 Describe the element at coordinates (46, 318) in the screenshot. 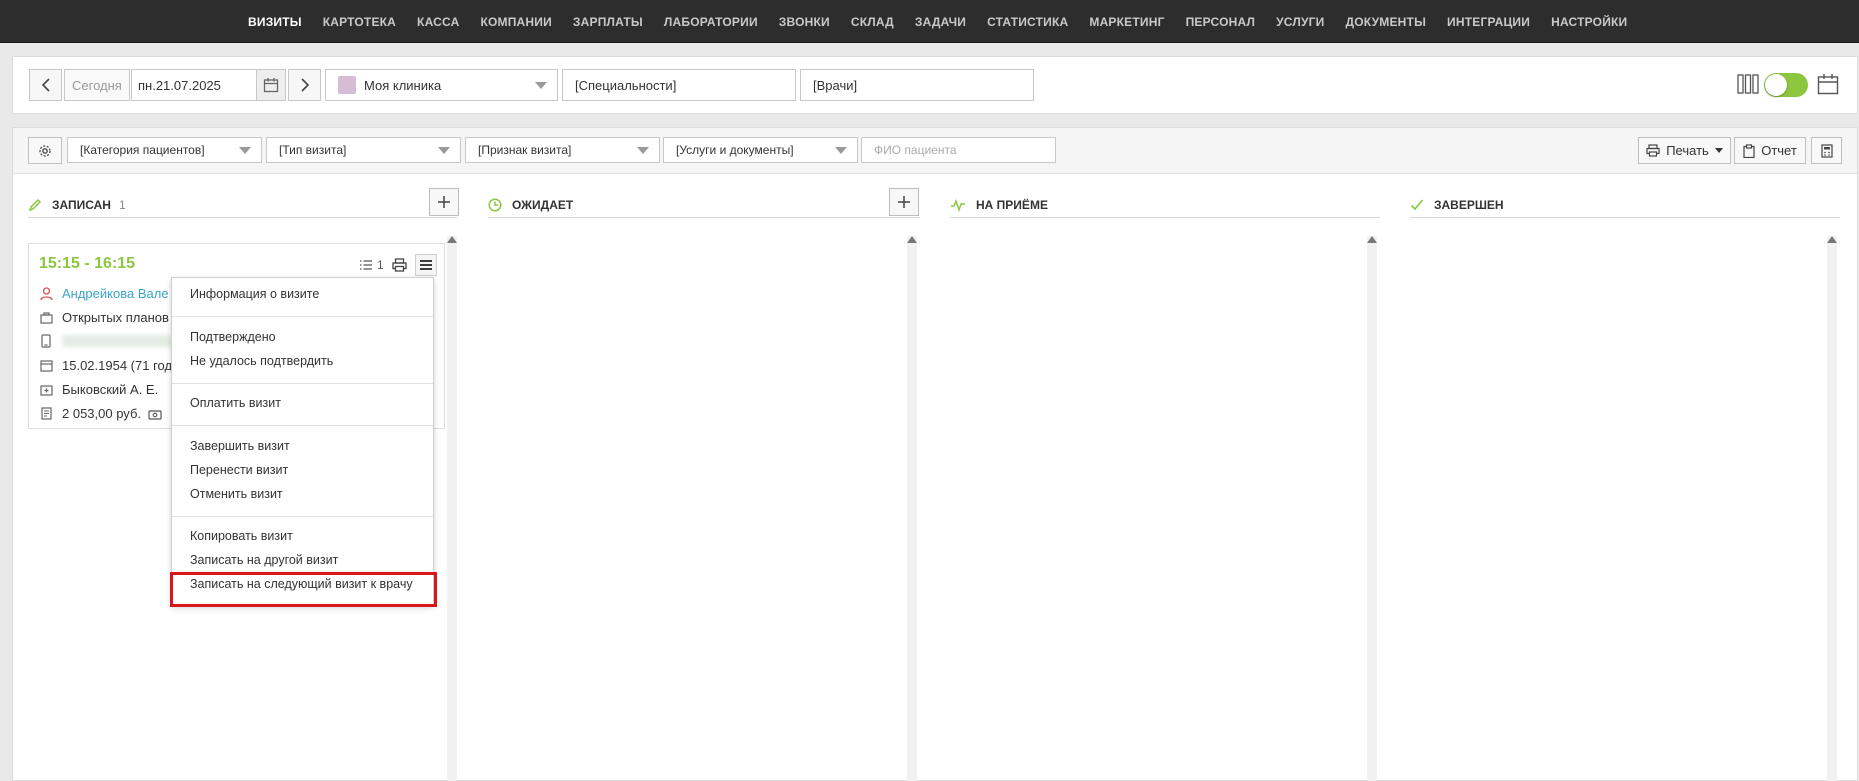

I see `briefcase-icon` at that location.